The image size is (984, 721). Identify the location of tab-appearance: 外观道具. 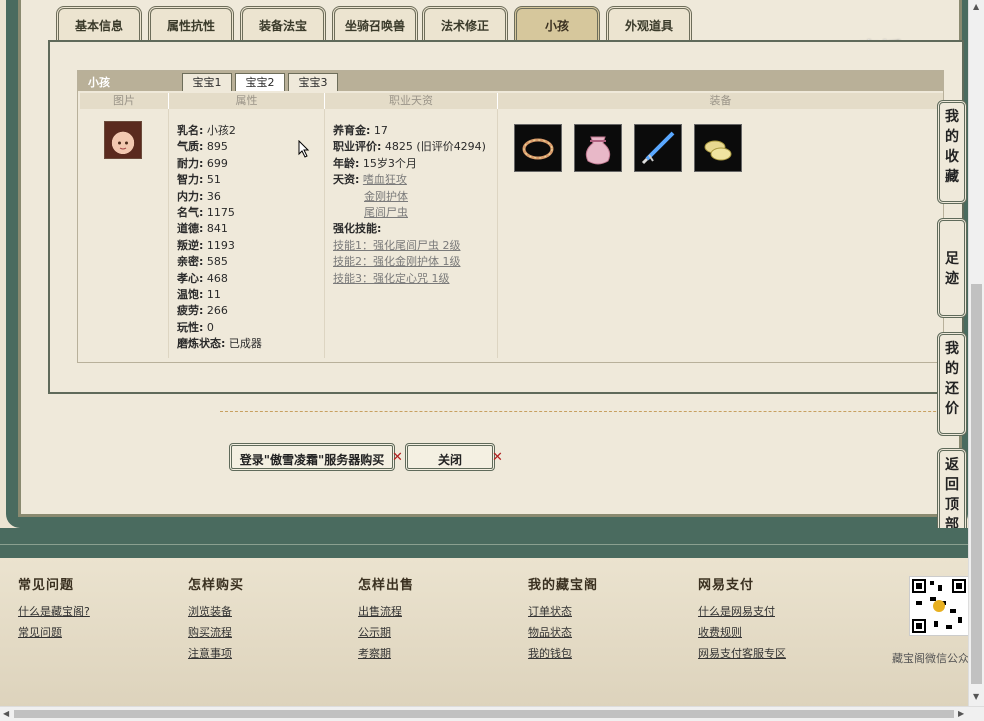
(649, 23).